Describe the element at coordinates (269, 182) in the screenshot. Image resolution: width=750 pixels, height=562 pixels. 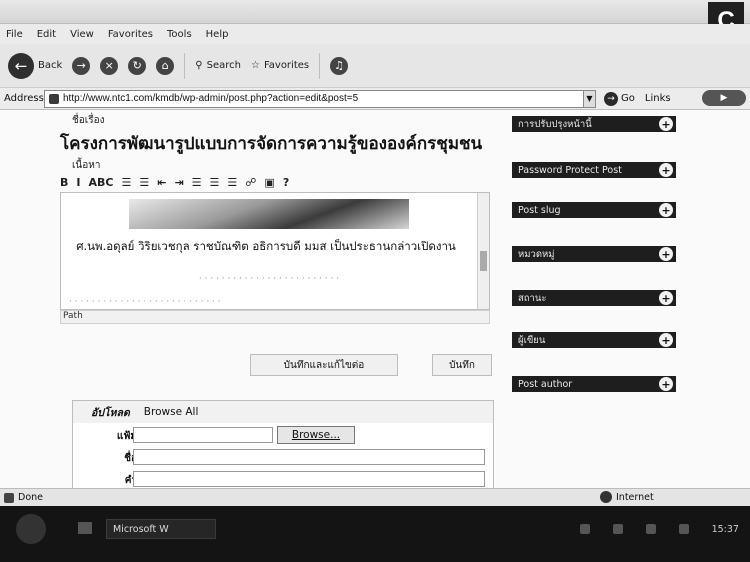
I see `image-icon: ▣` at that location.